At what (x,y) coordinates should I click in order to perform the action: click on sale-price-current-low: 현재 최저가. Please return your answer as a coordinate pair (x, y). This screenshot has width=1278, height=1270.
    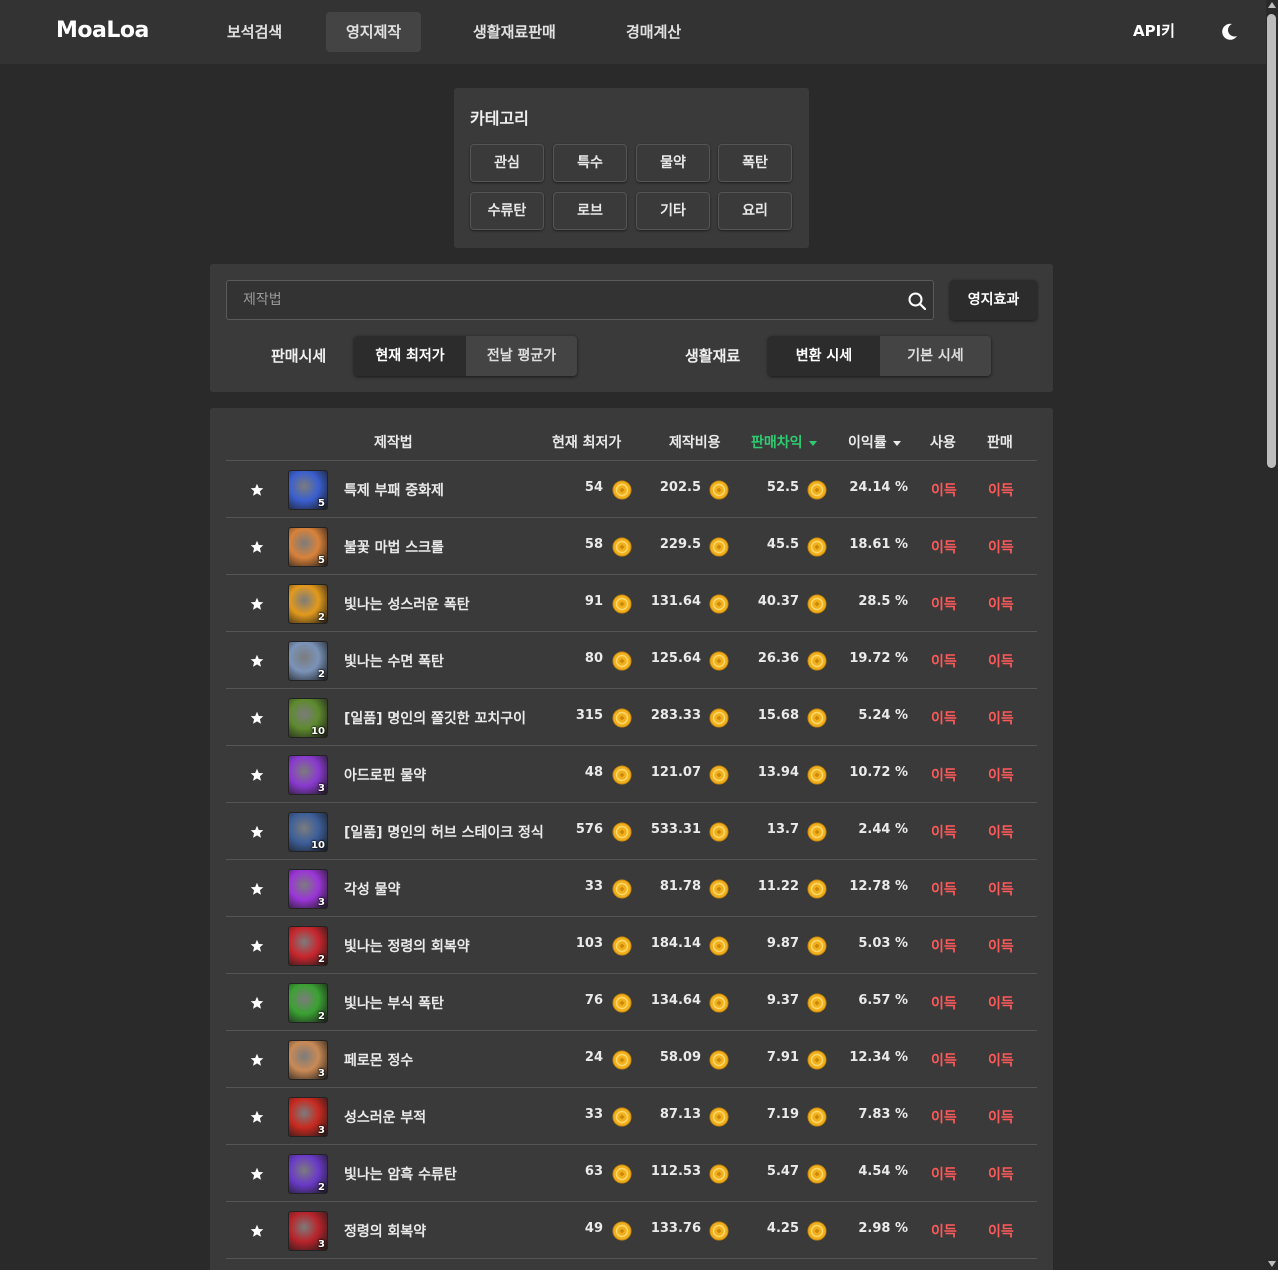
    Looking at the image, I should click on (410, 356).